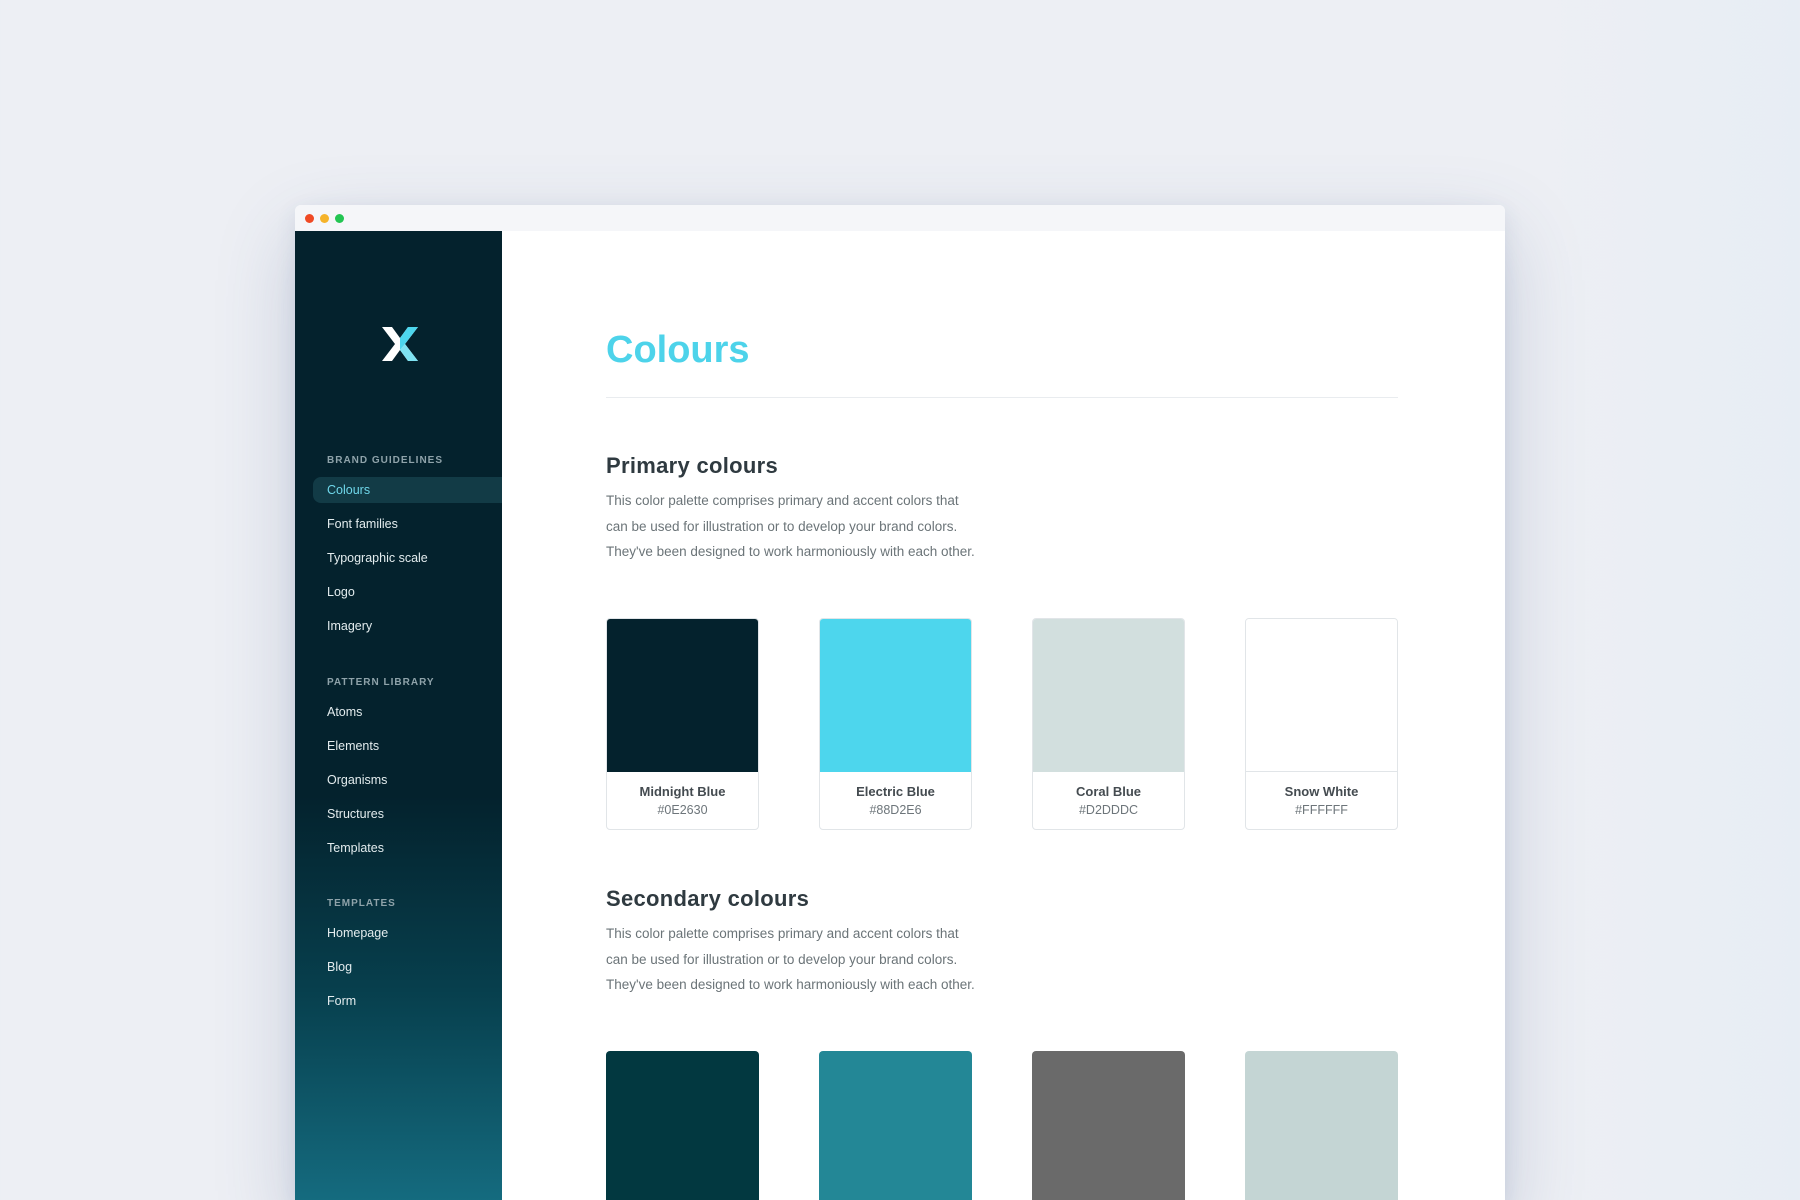 This screenshot has width=1800, height=1200. What do you see at coordinates (895, 791) in the screenshot?
I see `swatch-name: Electric Blue` at bounding box center [895, 791].